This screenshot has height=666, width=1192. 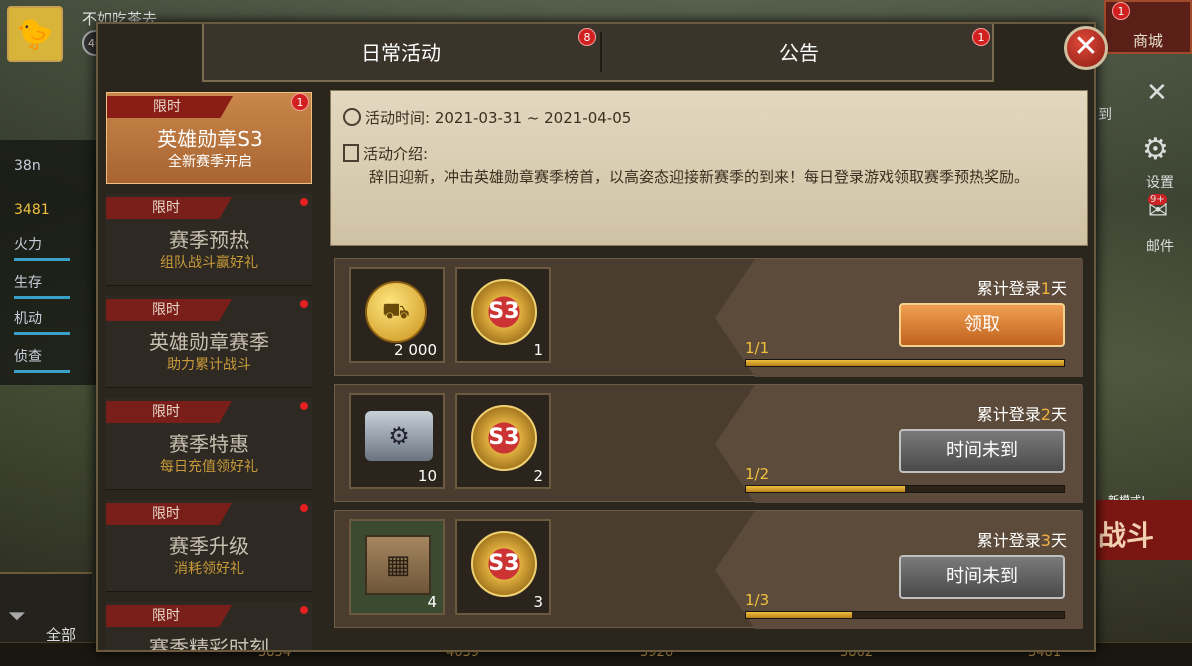 What do you see at coordinates (982, 325) in the screenshot?
I see `claim-button: 领取` at bounding box center [982, 325].